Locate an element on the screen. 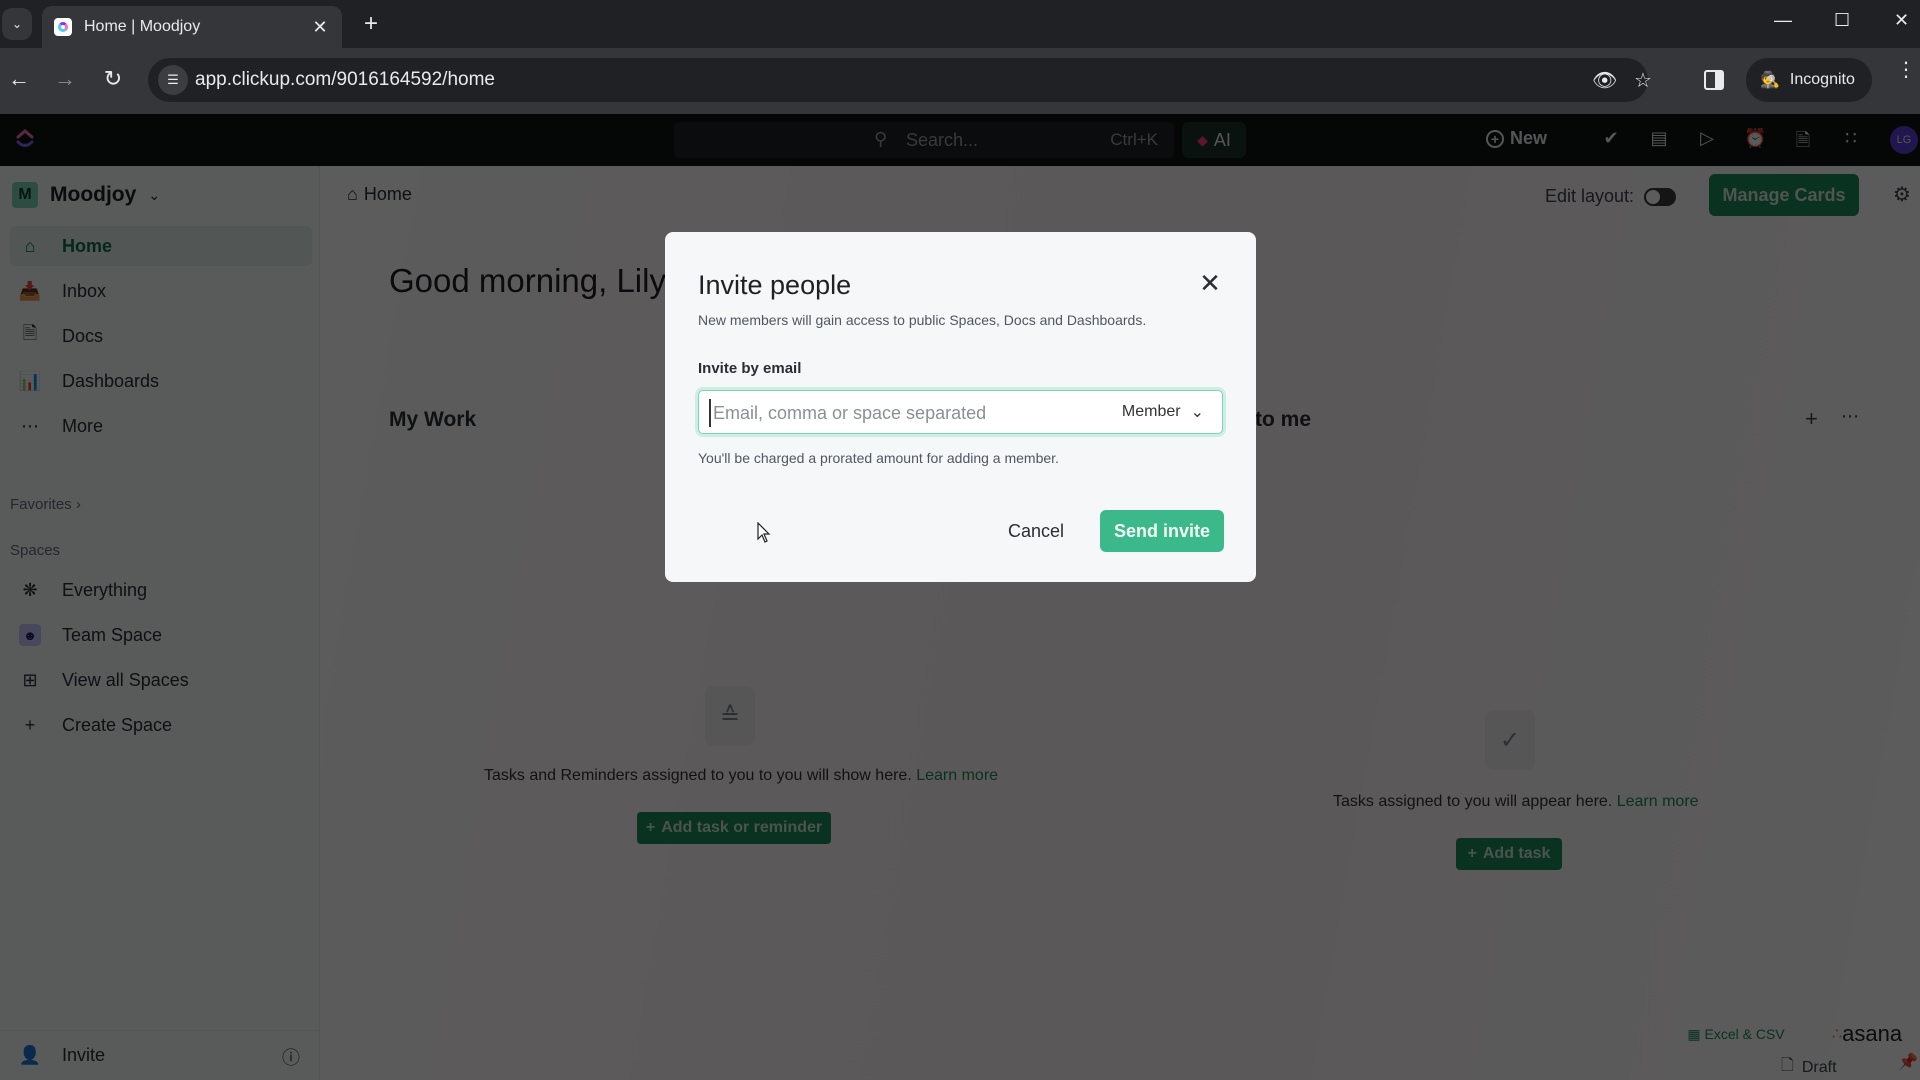 The height and width of the screenshot is (1080, 1920). side-panel-icon is located at coordinates (1714, 80).